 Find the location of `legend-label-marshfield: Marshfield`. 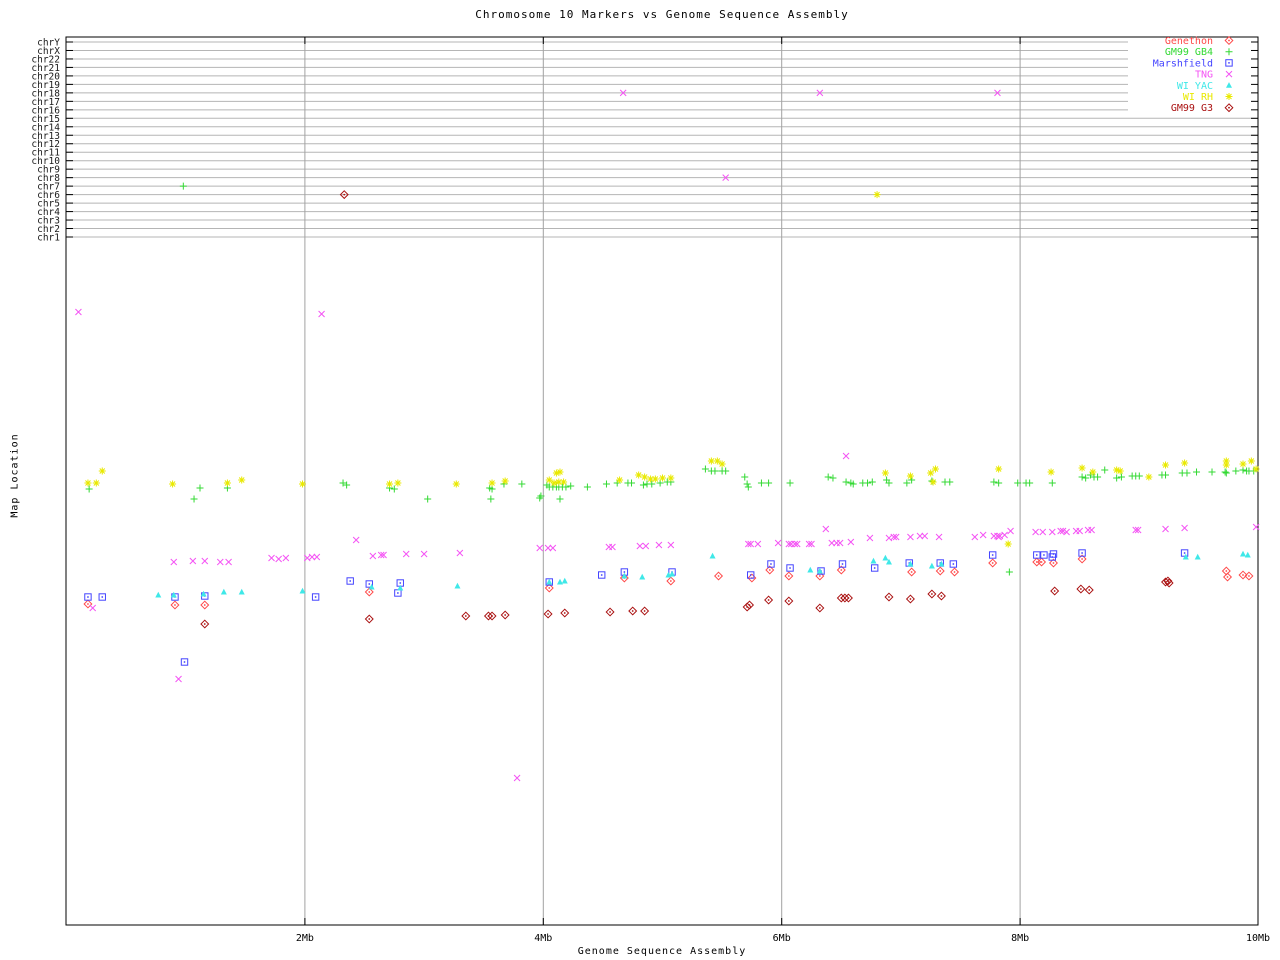

legend-label-marshfield: Marshfield is located at coordinates (1183, 63).